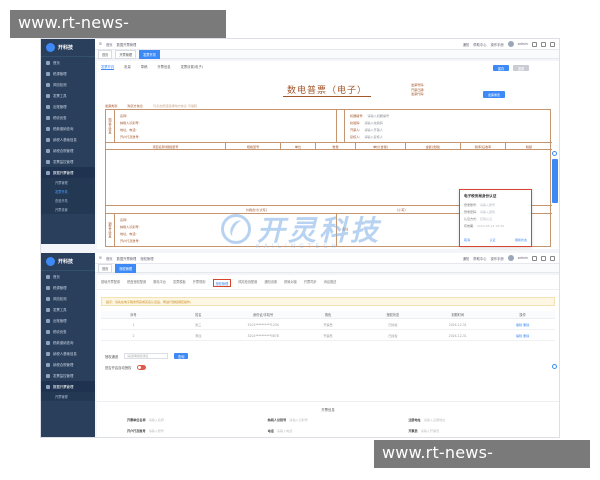 Image resolution: width=600 pixels, height=480 pixels. I want to click on modal-method: 认证方式: 扫码认证, so click(478, 219).